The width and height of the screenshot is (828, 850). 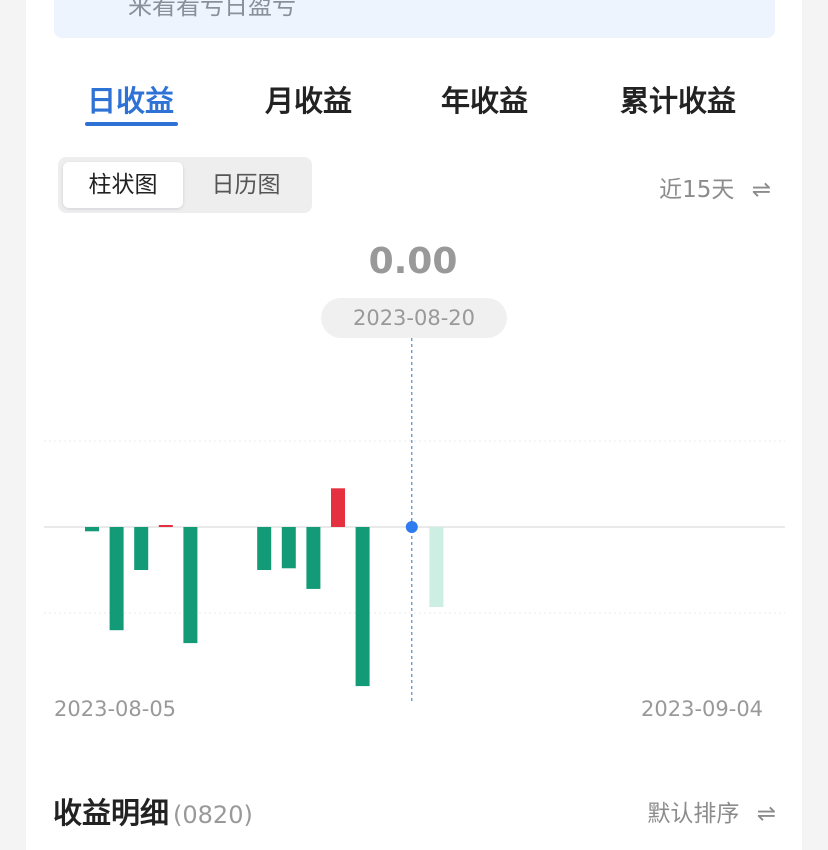 I want to click on details-count: (0820), so click(x=213, y=815).